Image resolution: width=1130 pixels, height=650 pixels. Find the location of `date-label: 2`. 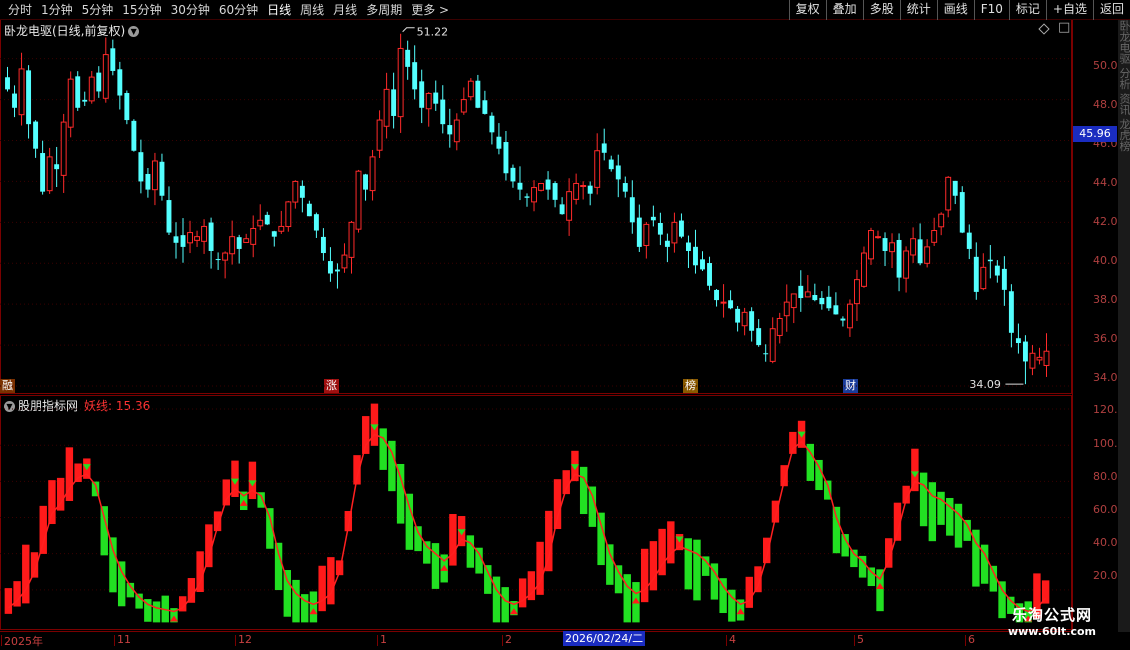

date-label: 2 is located at coordinates (507, 639).